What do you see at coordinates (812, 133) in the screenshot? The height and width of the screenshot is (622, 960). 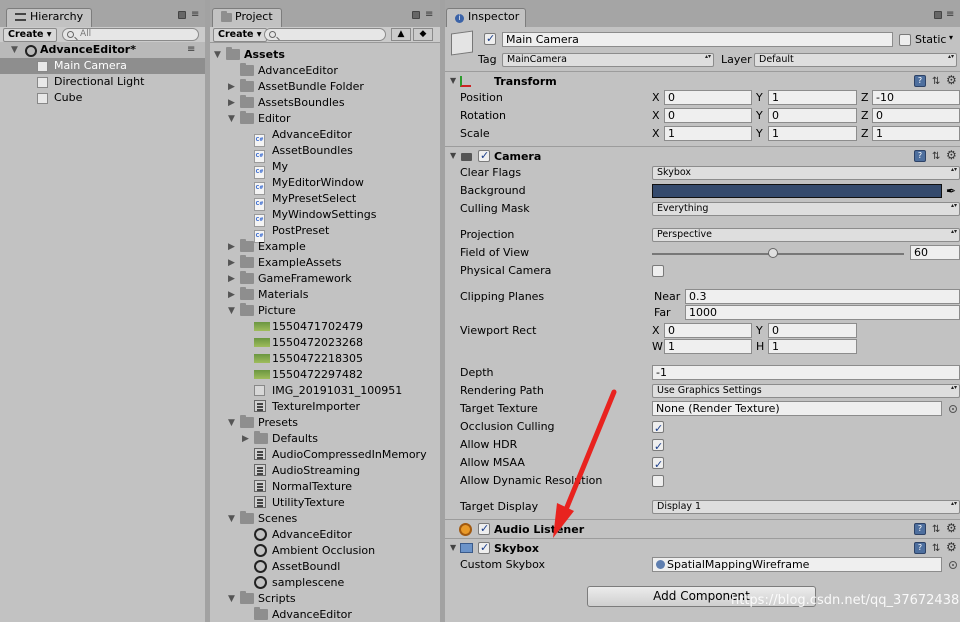 I see `scale-y-input: 1` at bounding box center [812, 133].